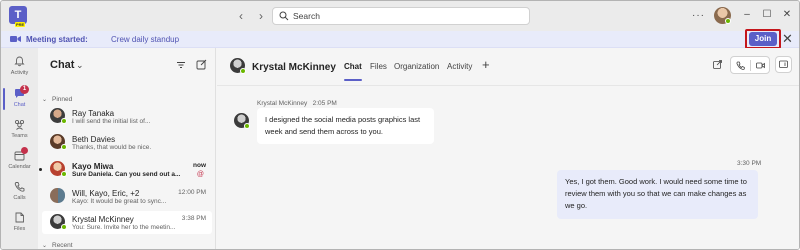 Image resolution: width=800 pixels, height=250 pixels. Describe the element at coordinates (19, 161) in the screenshot. I see `appbar-calendar: Calendar` at that location.